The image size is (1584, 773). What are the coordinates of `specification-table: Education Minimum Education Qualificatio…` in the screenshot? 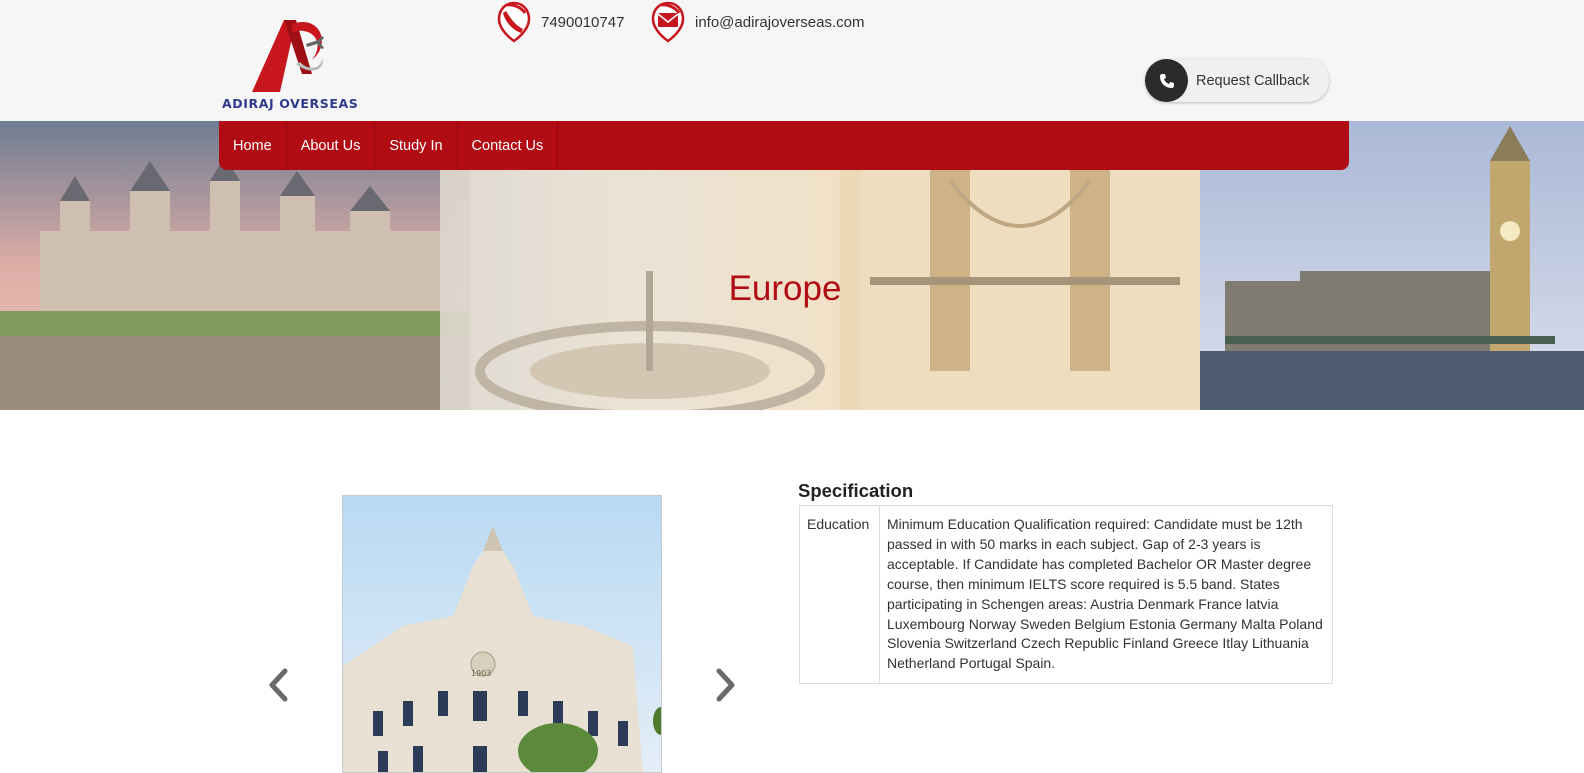 It's located at (1066, 594).